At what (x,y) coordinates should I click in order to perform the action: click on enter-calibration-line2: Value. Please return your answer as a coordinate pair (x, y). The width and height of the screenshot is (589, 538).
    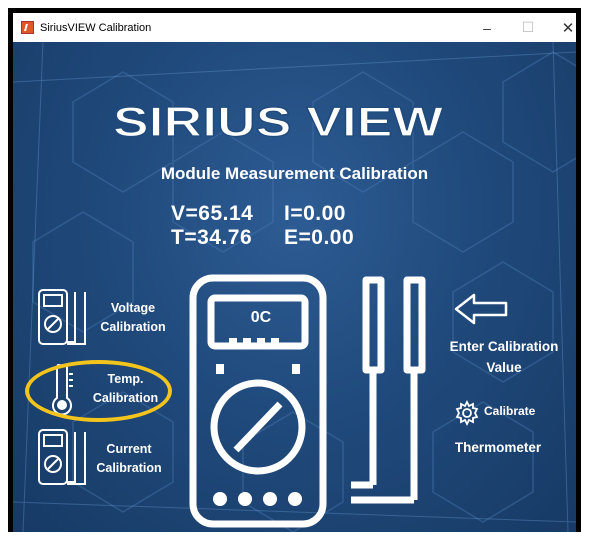
    Looking at the image, I should click on (504, 367).